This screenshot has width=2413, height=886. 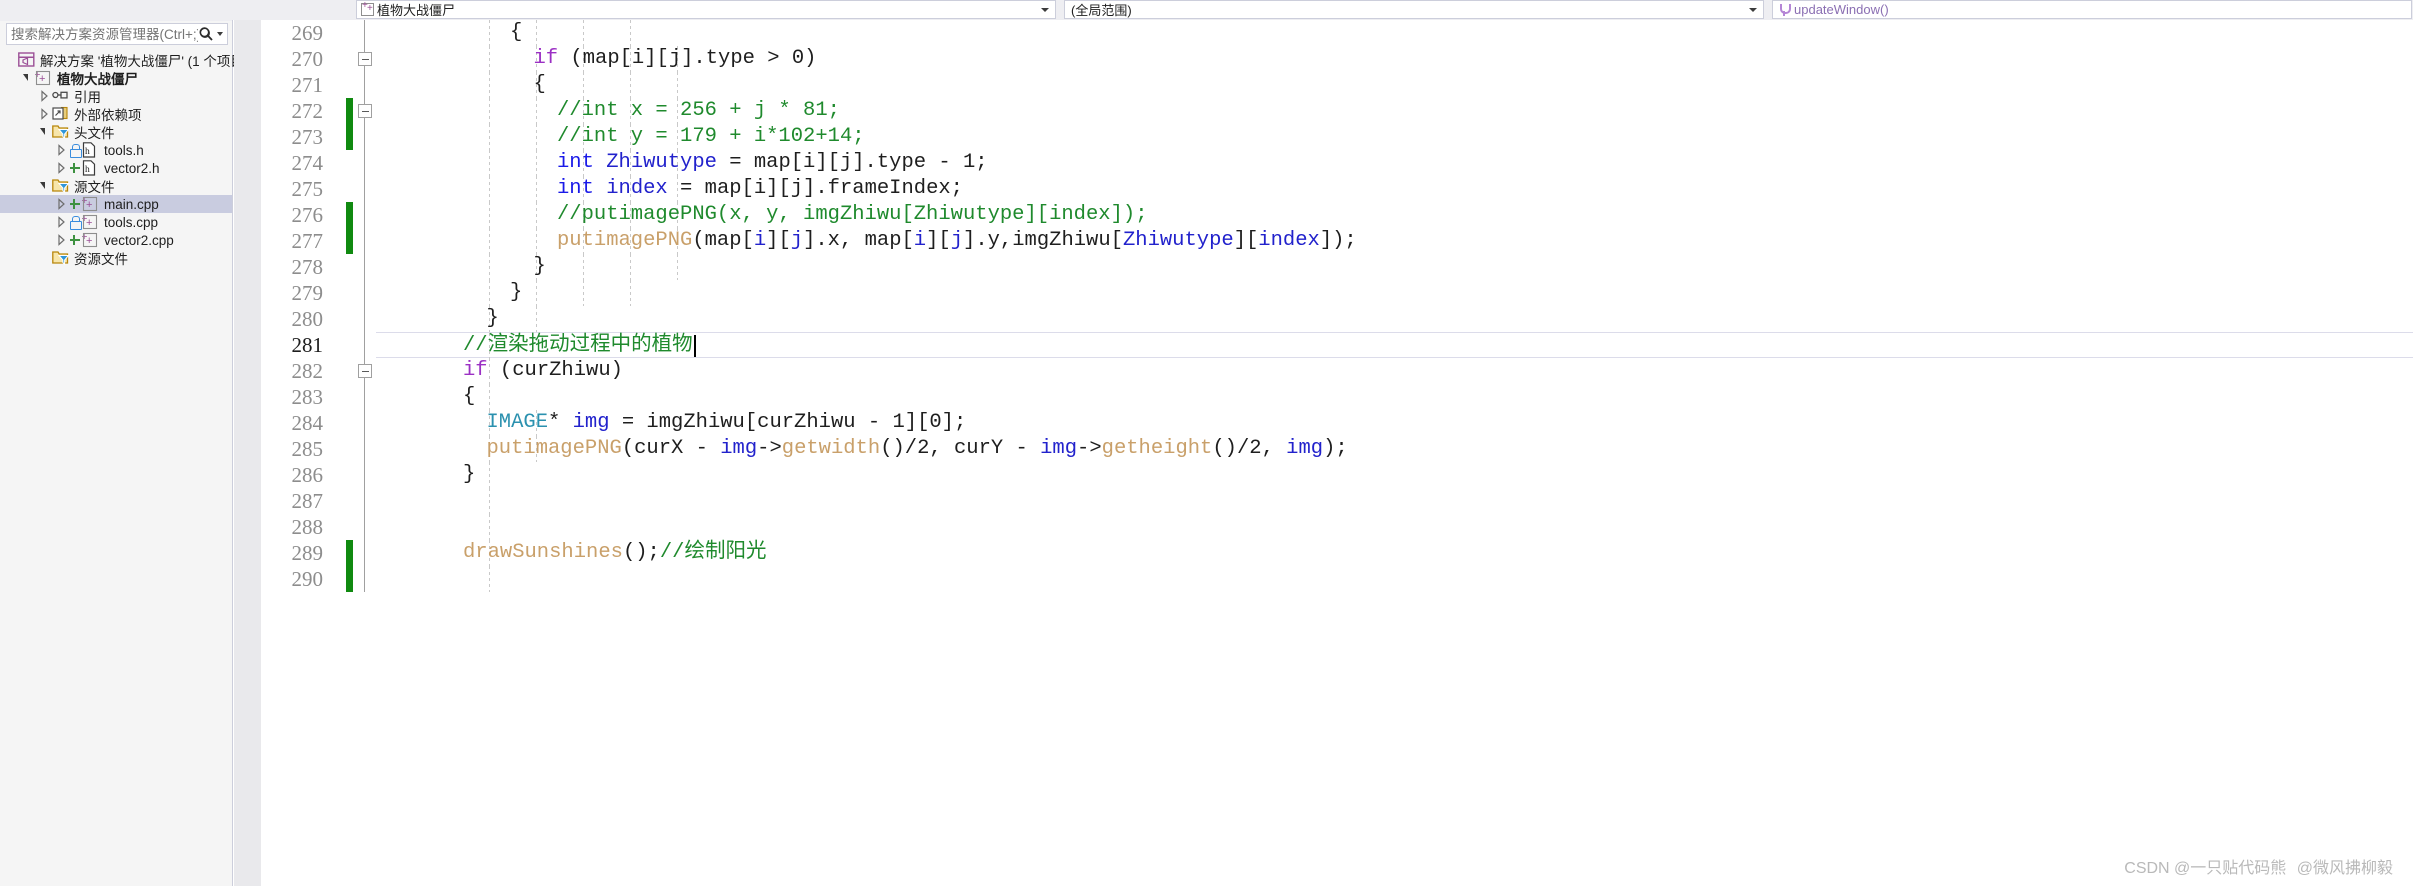 I want to click on code-line-content: if (curZhiwu), so click(x=1394, y=371).